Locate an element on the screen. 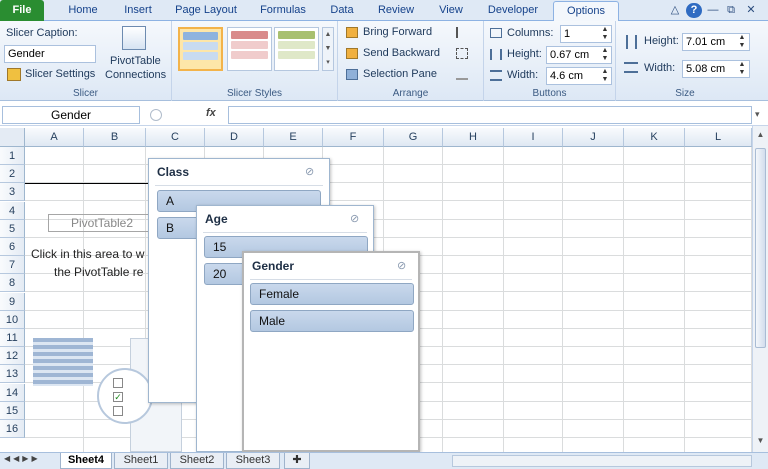 The width and height of the screenshot is (768, 469). name-box-dropdown-icon is located at coordinates (156, 115).